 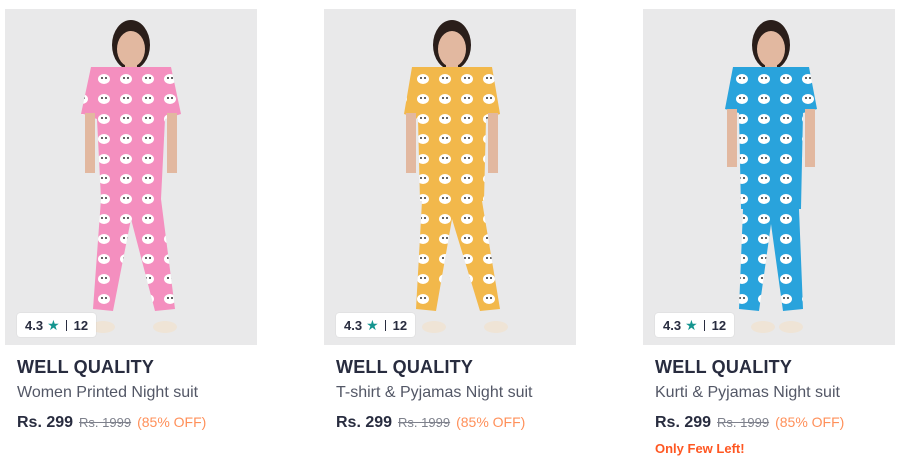 I want to click on product-title: Kurti & Pyjamas Night suit, so click(x=747, y=393).